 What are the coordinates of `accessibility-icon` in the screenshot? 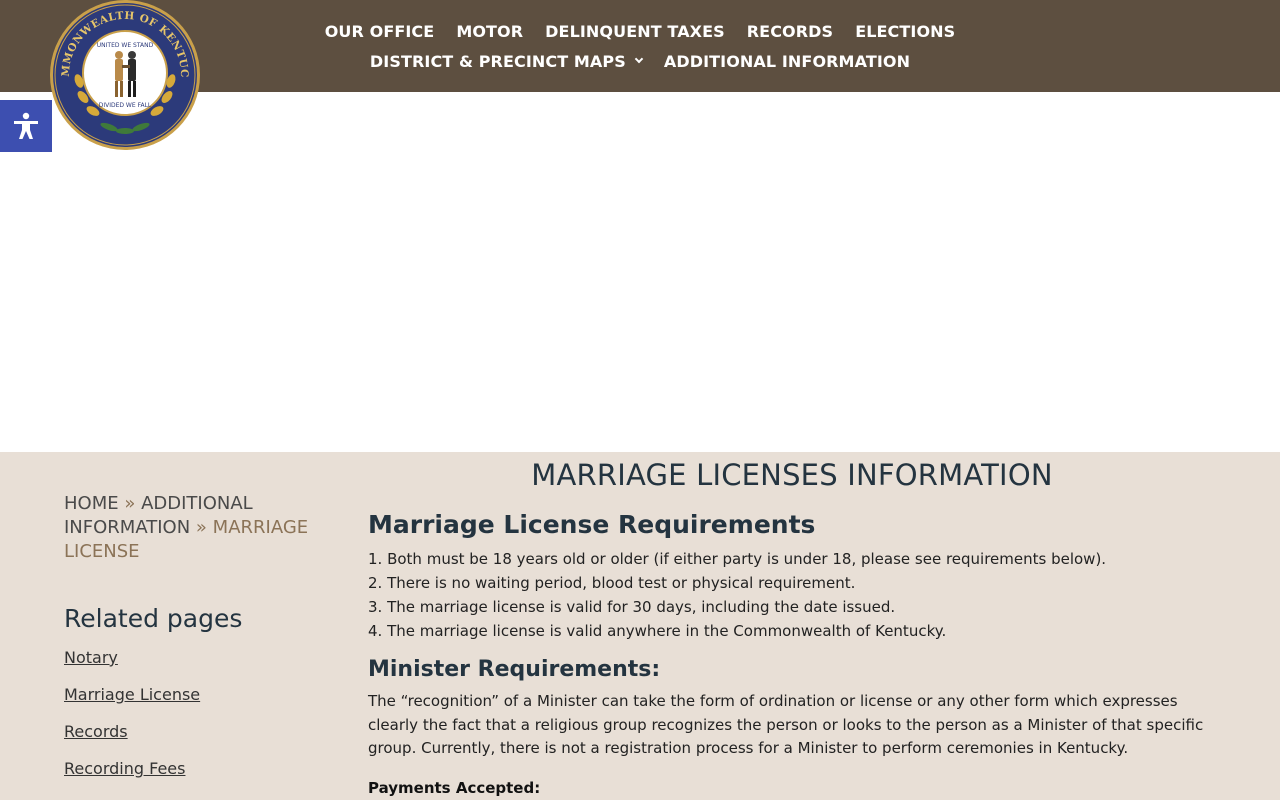 It's located at (26, 125).